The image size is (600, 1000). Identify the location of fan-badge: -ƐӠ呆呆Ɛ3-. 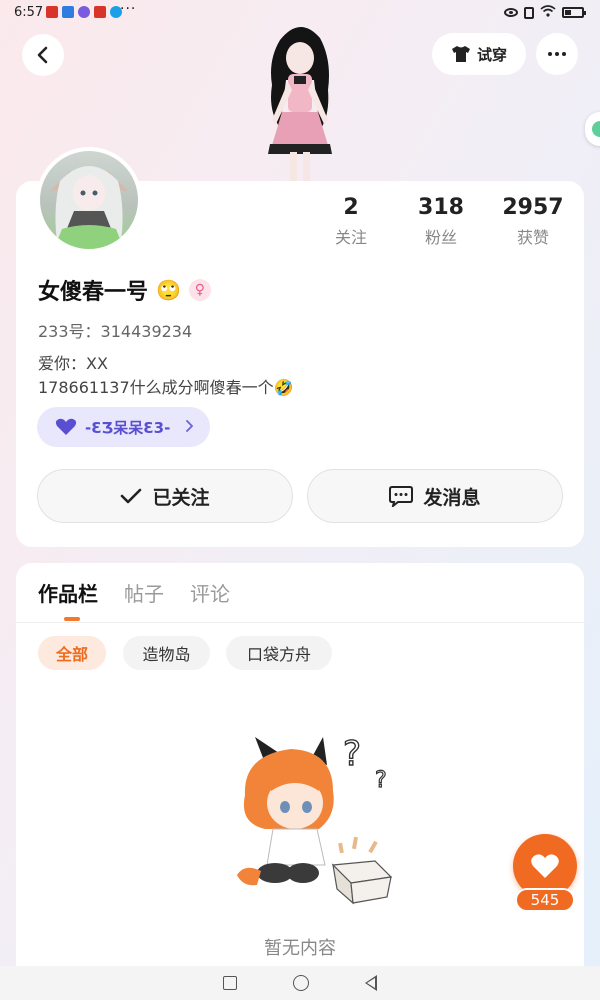
(123, 427).